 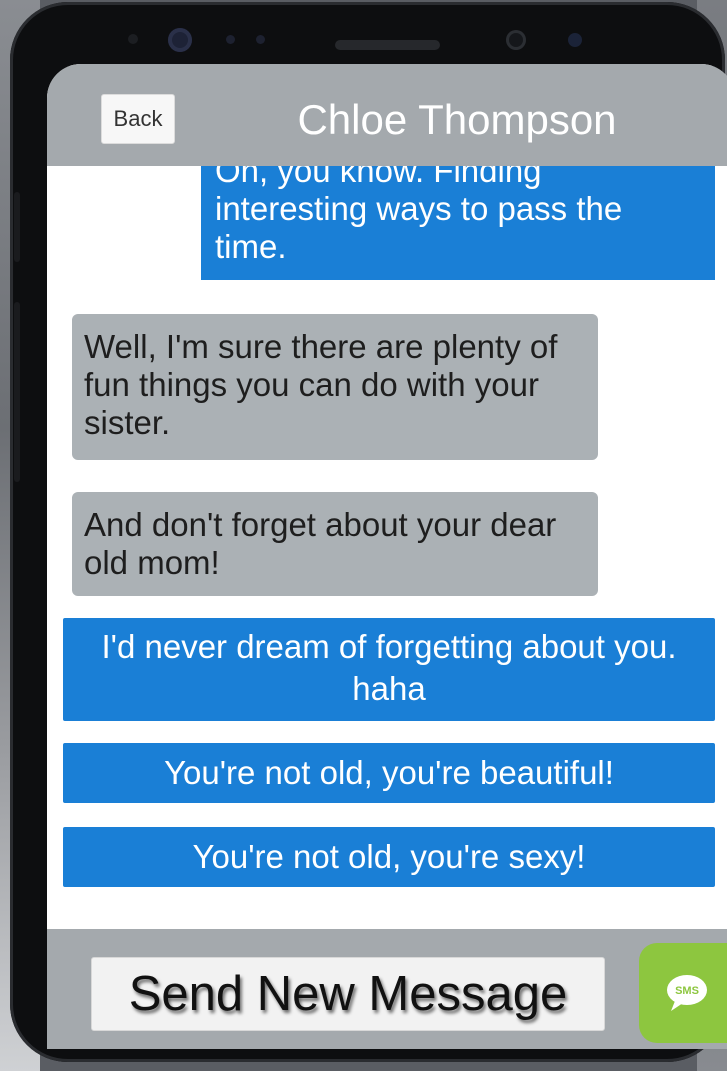 What do you see at coordinates (348, 994) in the screenshot?
I see `send-new-message-button: Send New Message` at bounding box center [348, 994].